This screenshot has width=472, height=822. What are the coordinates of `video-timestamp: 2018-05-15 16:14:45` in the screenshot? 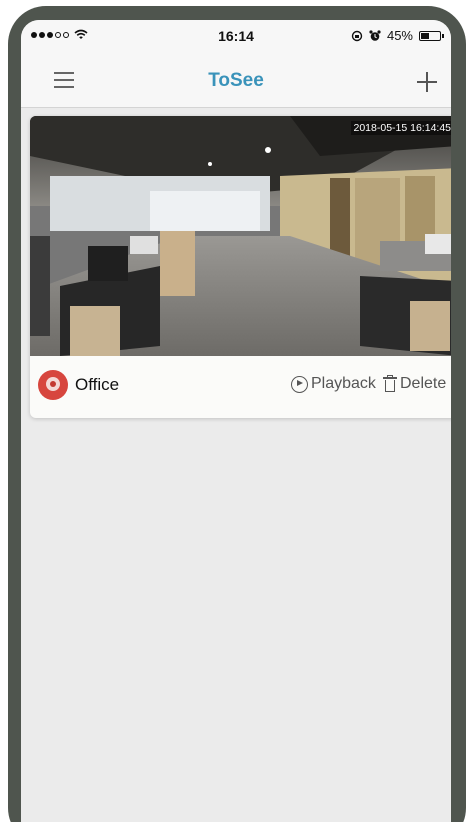 It's located at (400, 128).